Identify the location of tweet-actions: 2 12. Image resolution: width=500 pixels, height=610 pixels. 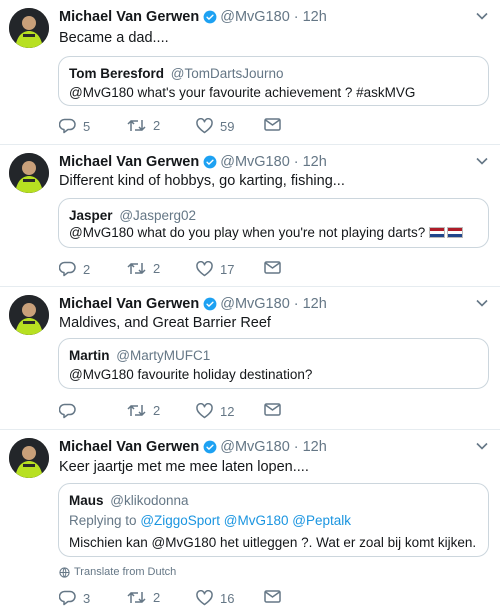
(179, 413).